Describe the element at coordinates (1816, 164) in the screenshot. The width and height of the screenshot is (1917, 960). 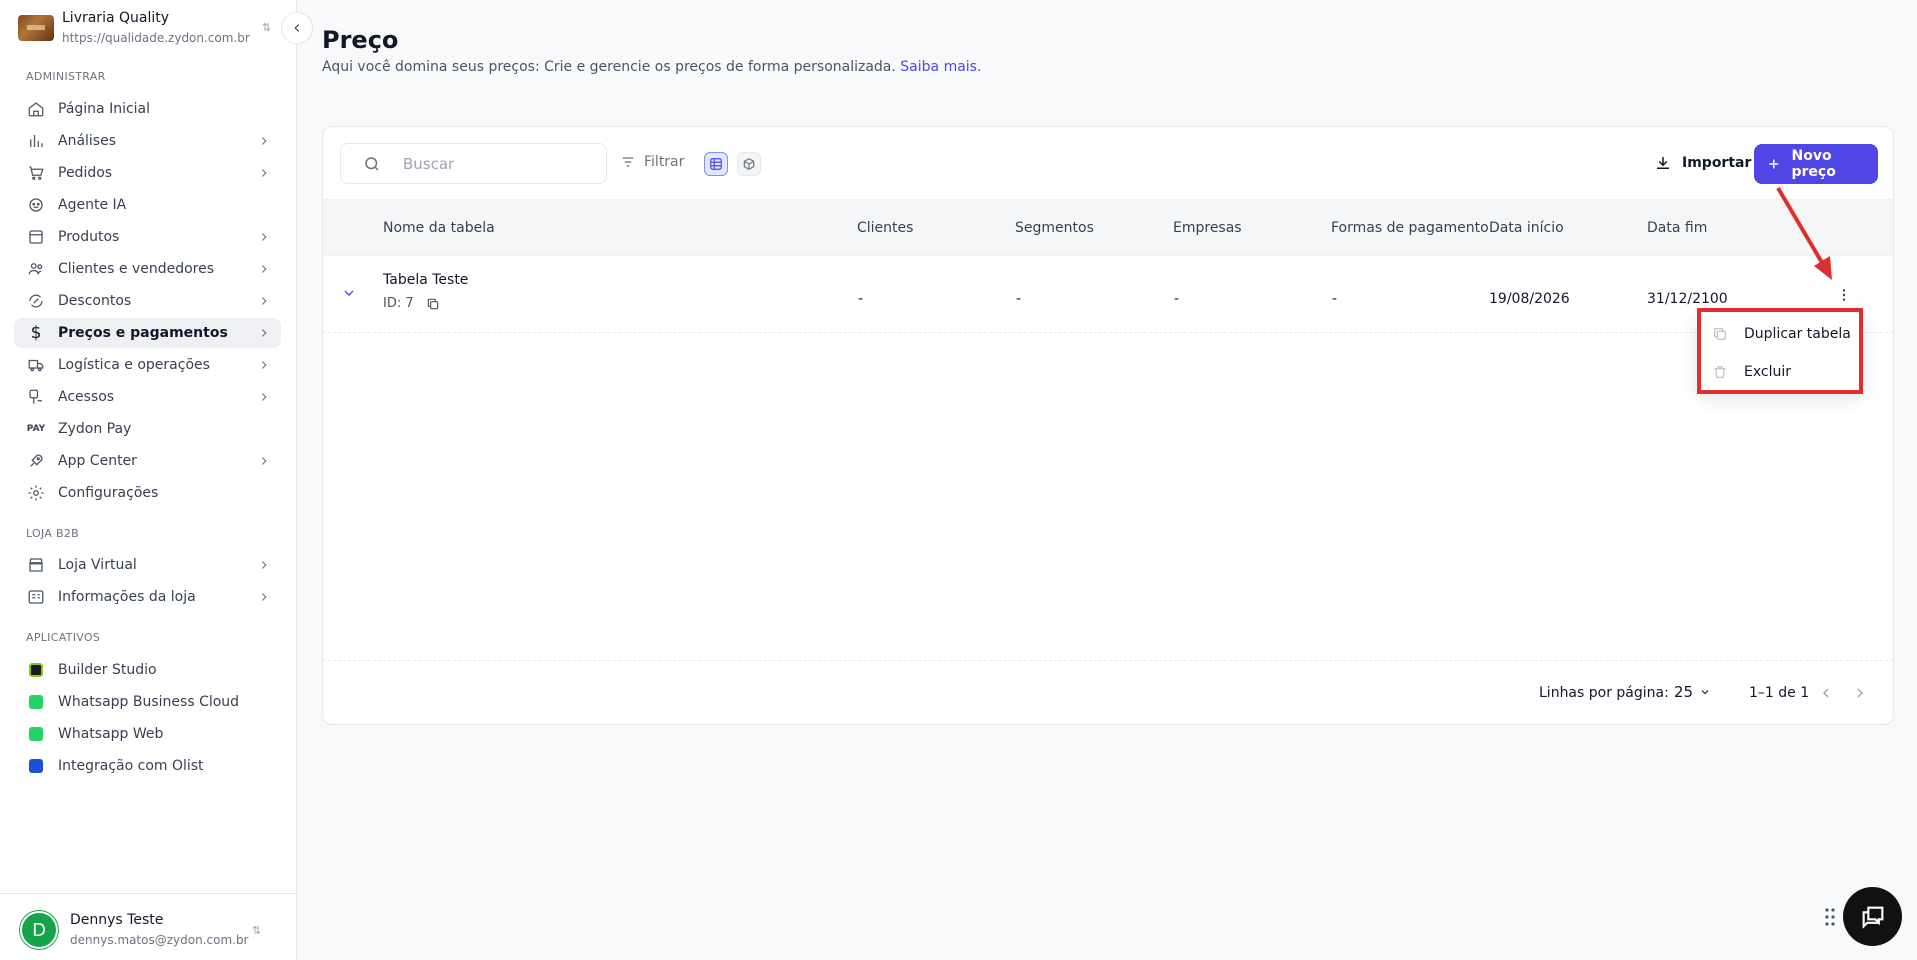
I see `new-price-button: Novo preço` at that location.